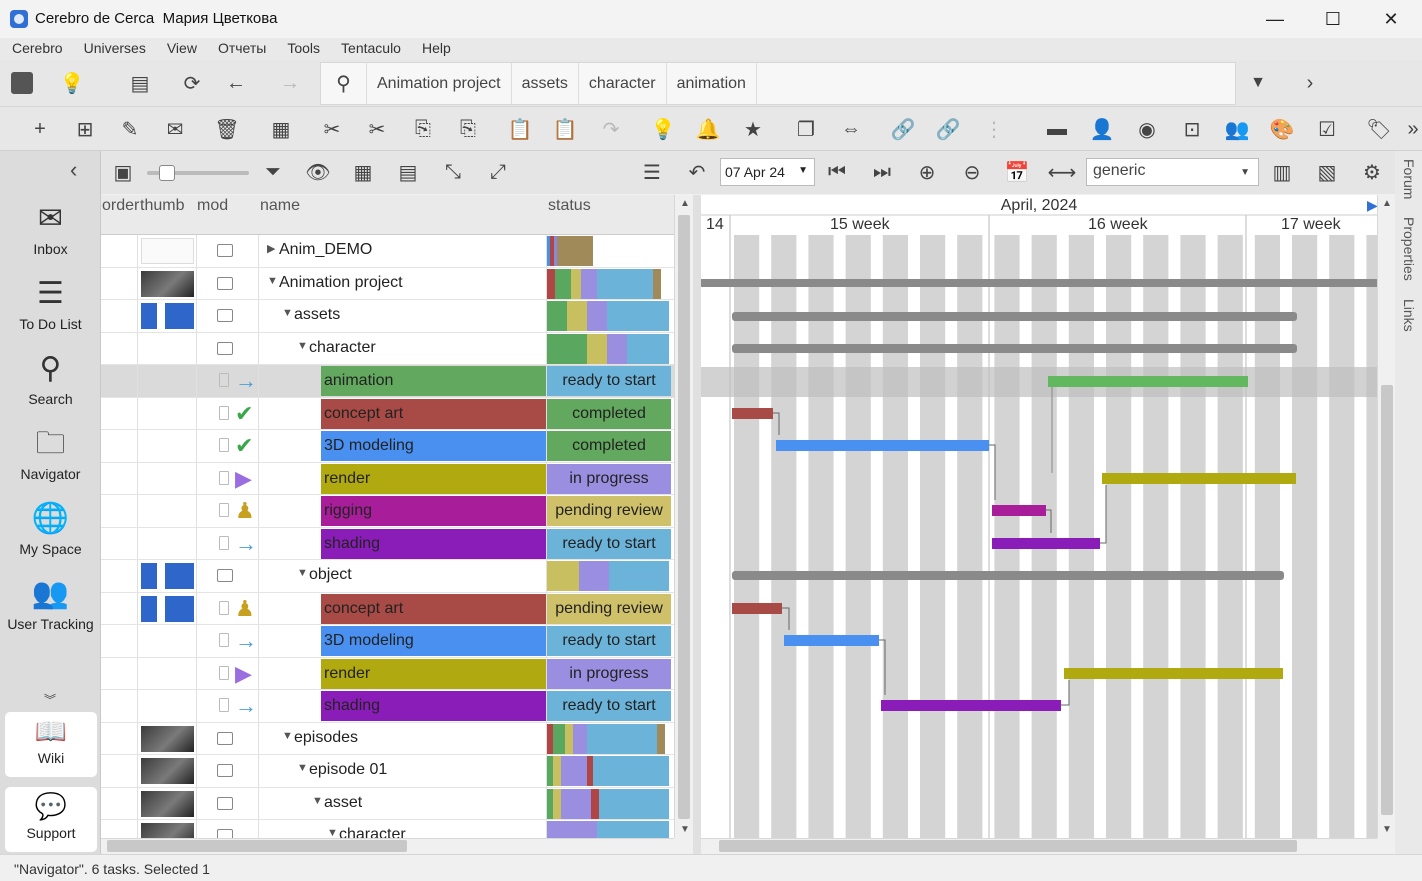  I want to click on bell-icon: 🔔, so click(708, 129).